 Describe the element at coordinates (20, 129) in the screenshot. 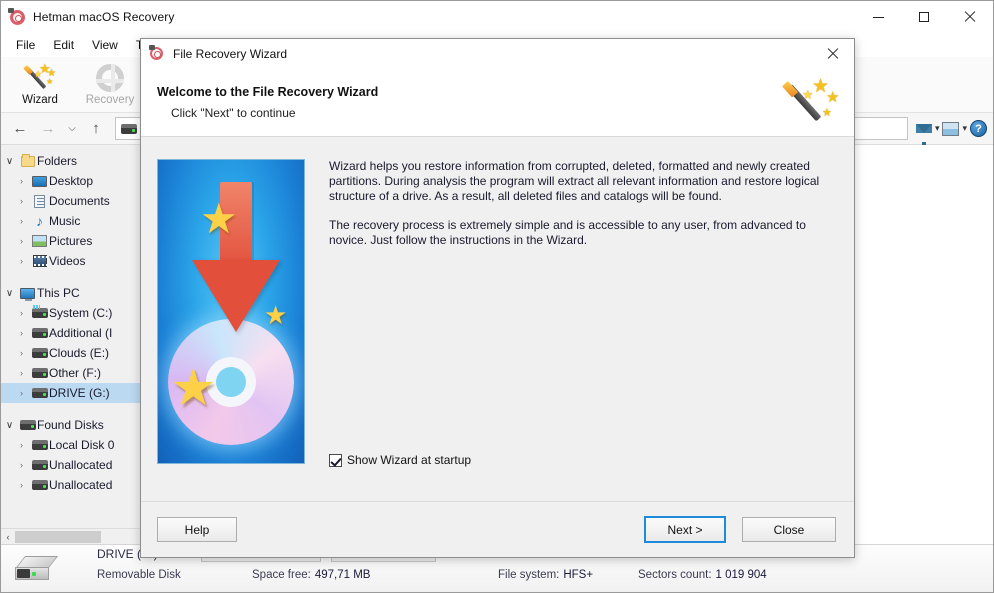

I see `back-button: ←` at that location.